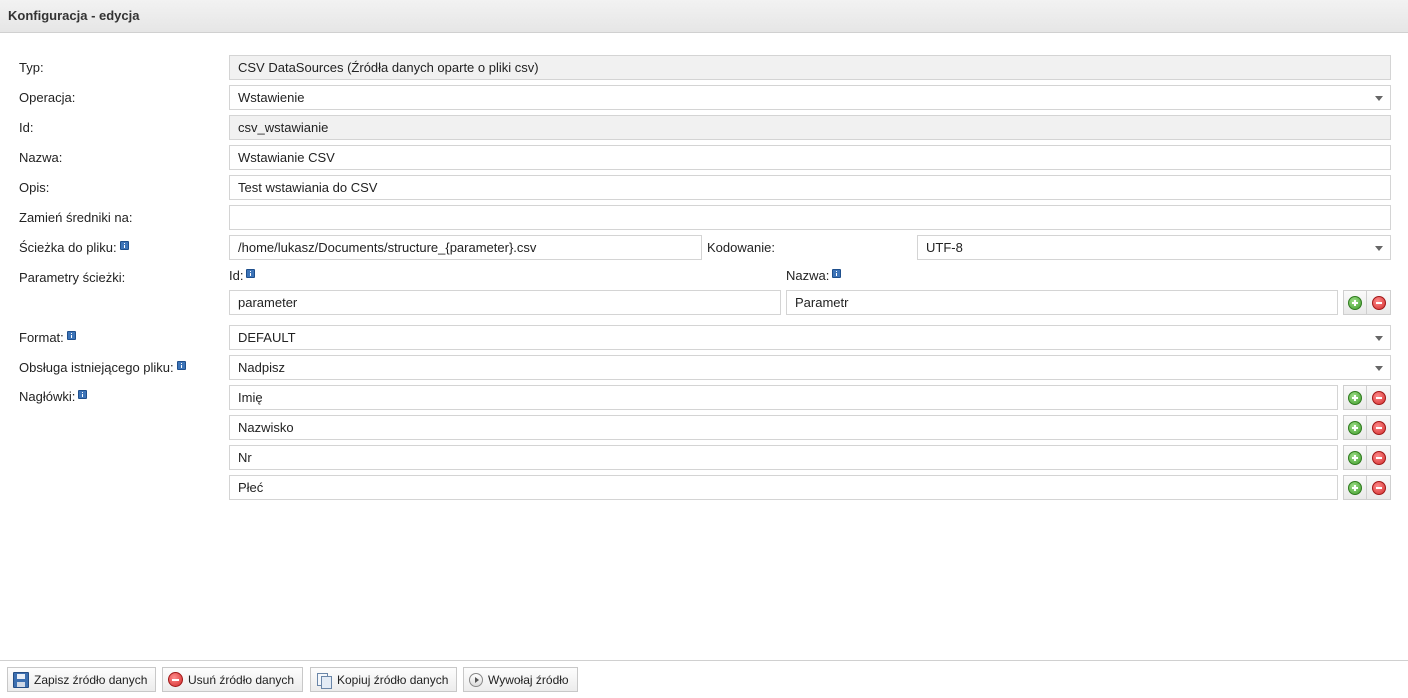 The image size is (1408, 698). What do you see at coordinates (261, 367) in the screenshot?
I see `obsluga-value: Nadpisz` at bounding box center [261, 367].